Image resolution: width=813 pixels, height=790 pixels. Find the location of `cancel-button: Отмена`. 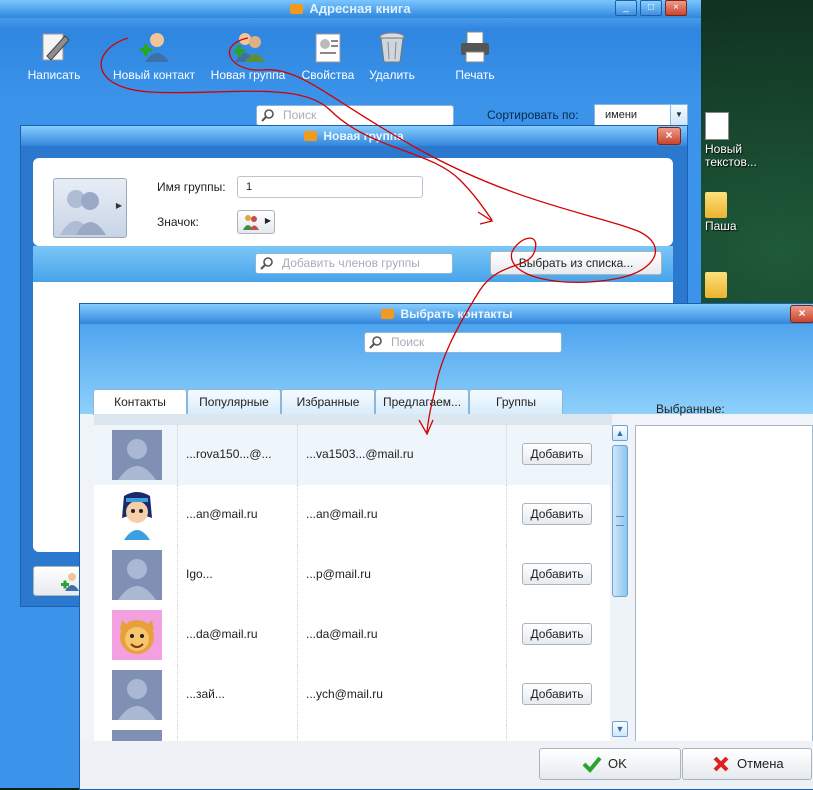

cancel-button: Отмена is located at coordinates (747, 764).